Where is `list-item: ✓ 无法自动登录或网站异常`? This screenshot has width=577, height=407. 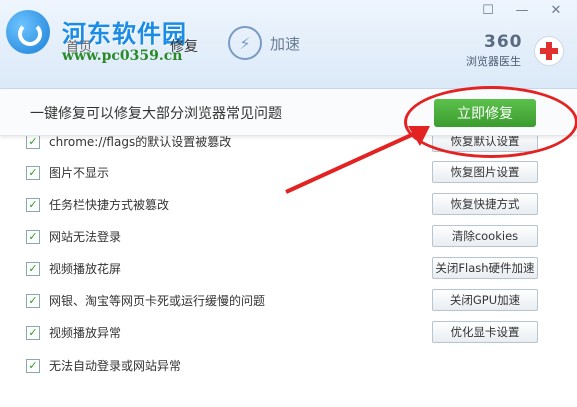 list-item: ✓ 无法自动登录或网站异常 is located at coordinates (288, 366).